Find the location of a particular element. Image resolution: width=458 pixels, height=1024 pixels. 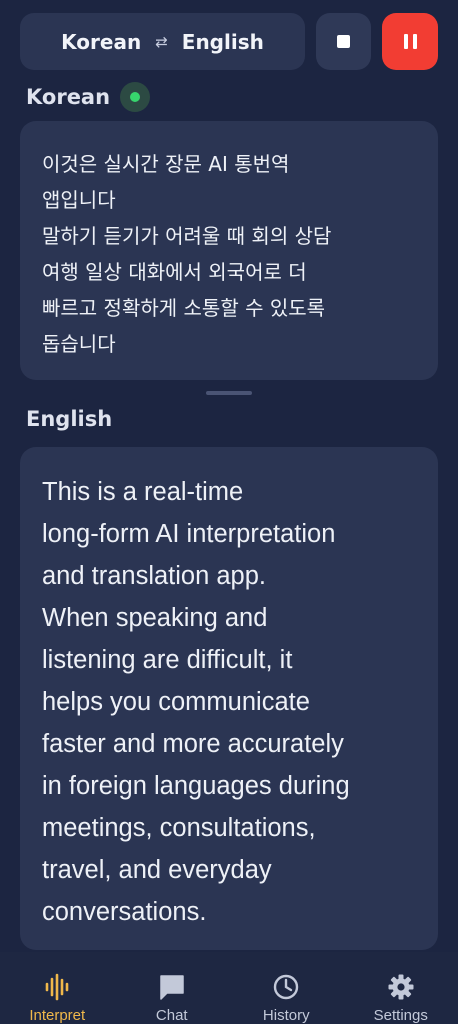

nav-label-interpret: Interpret is located at coordinates (57, 1015).